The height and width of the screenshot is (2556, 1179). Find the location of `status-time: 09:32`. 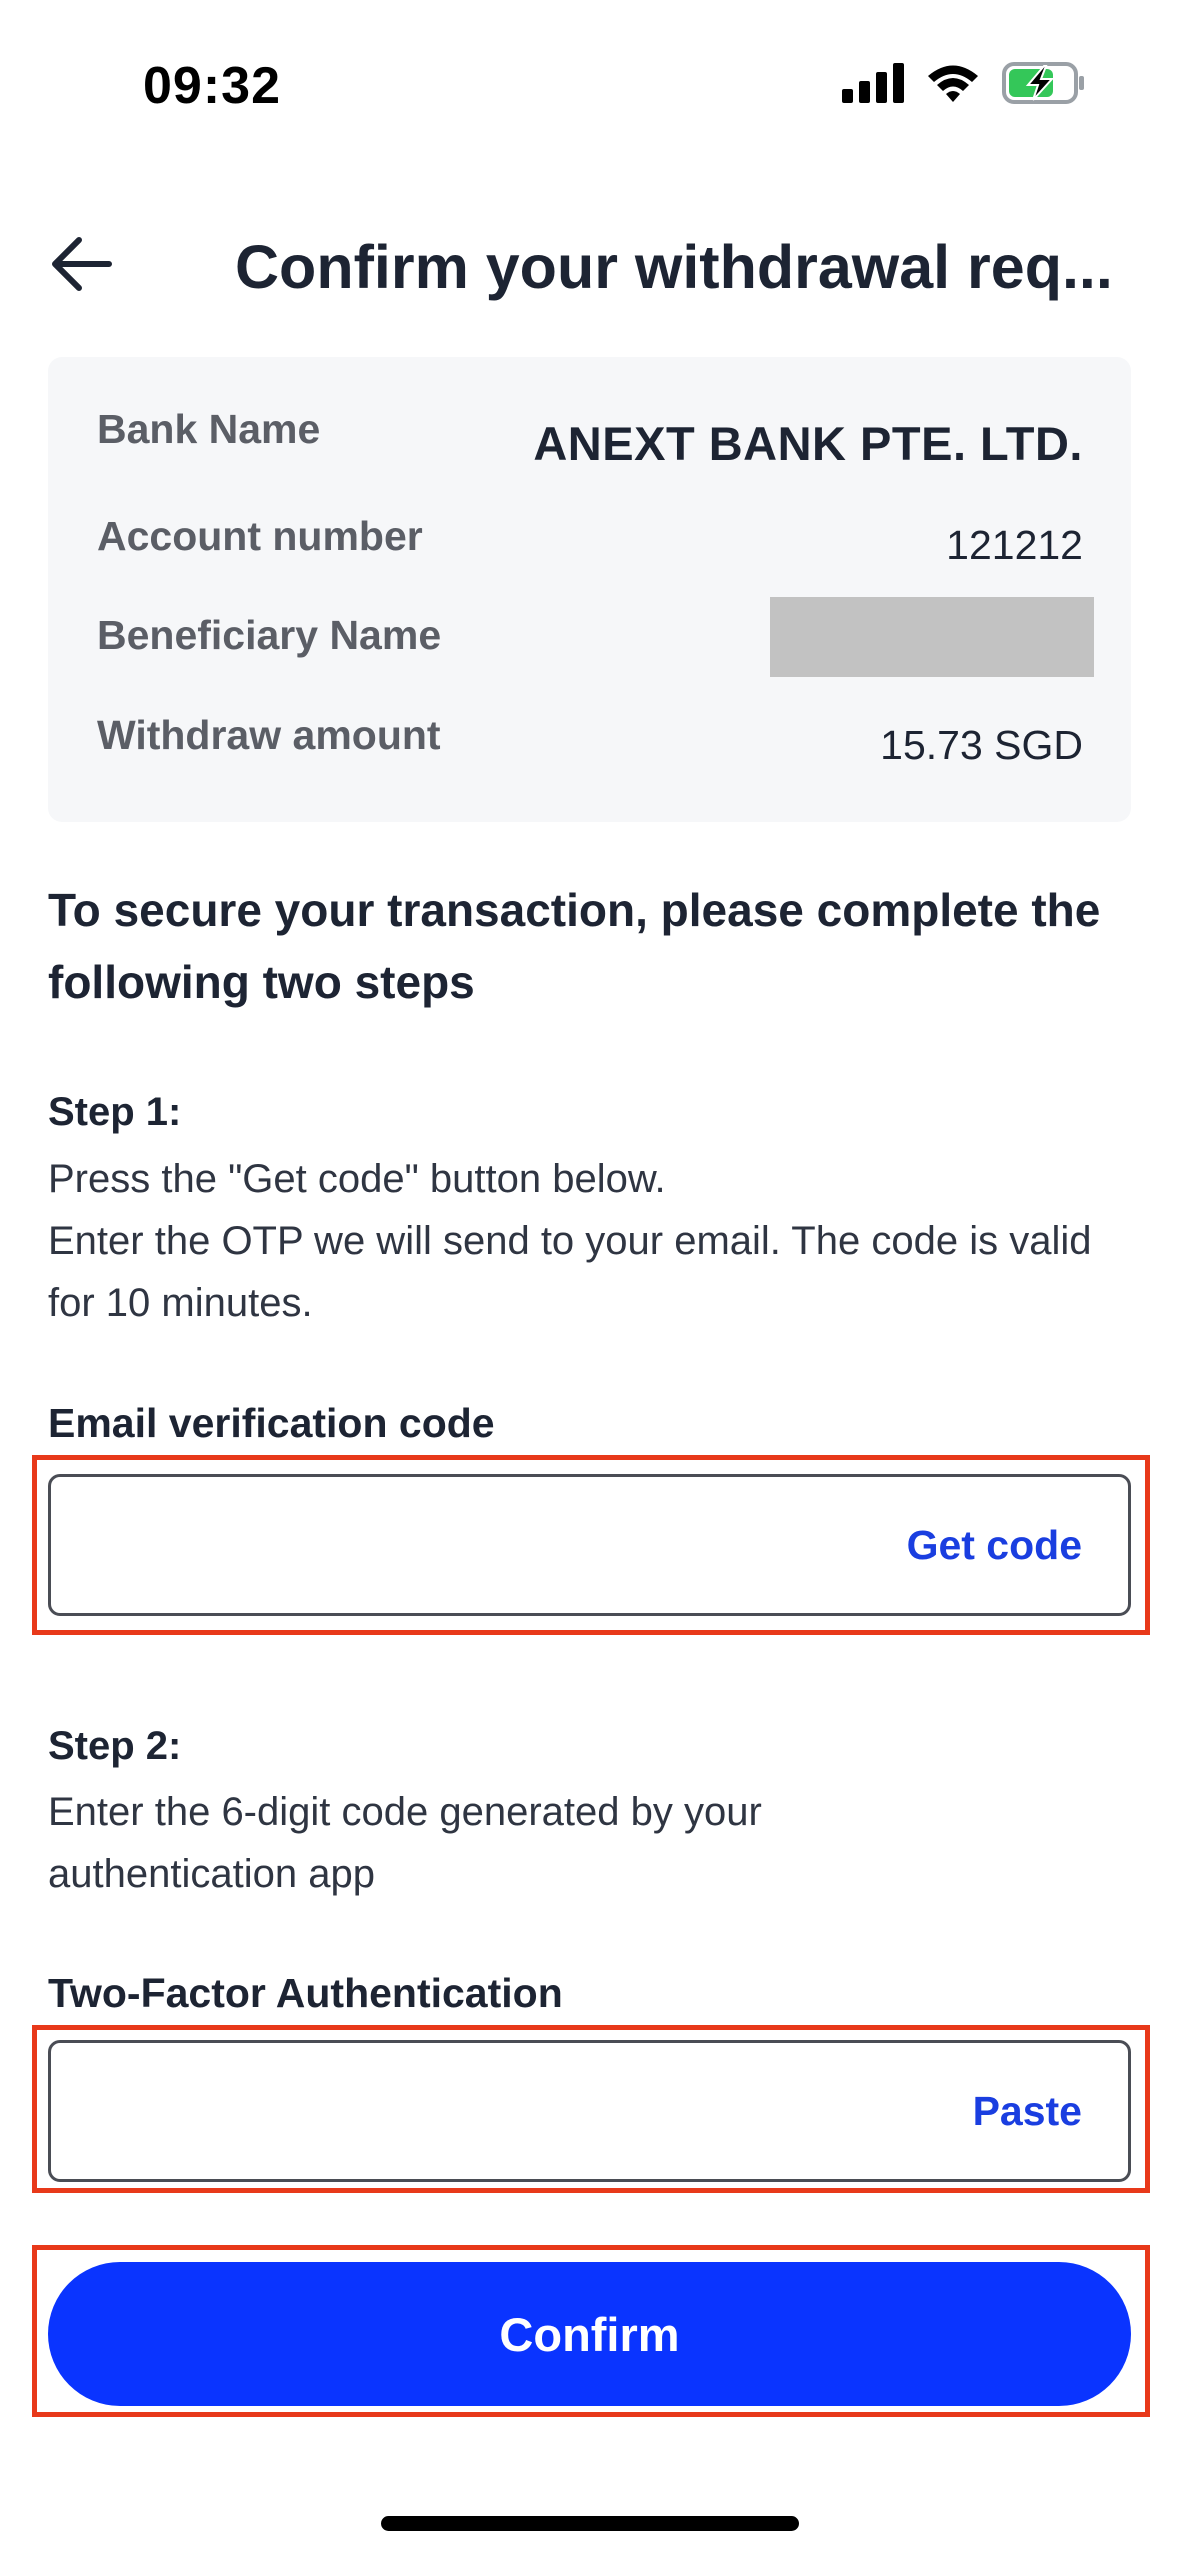

status-time: 09:32 is located at coordinates (212, 86).